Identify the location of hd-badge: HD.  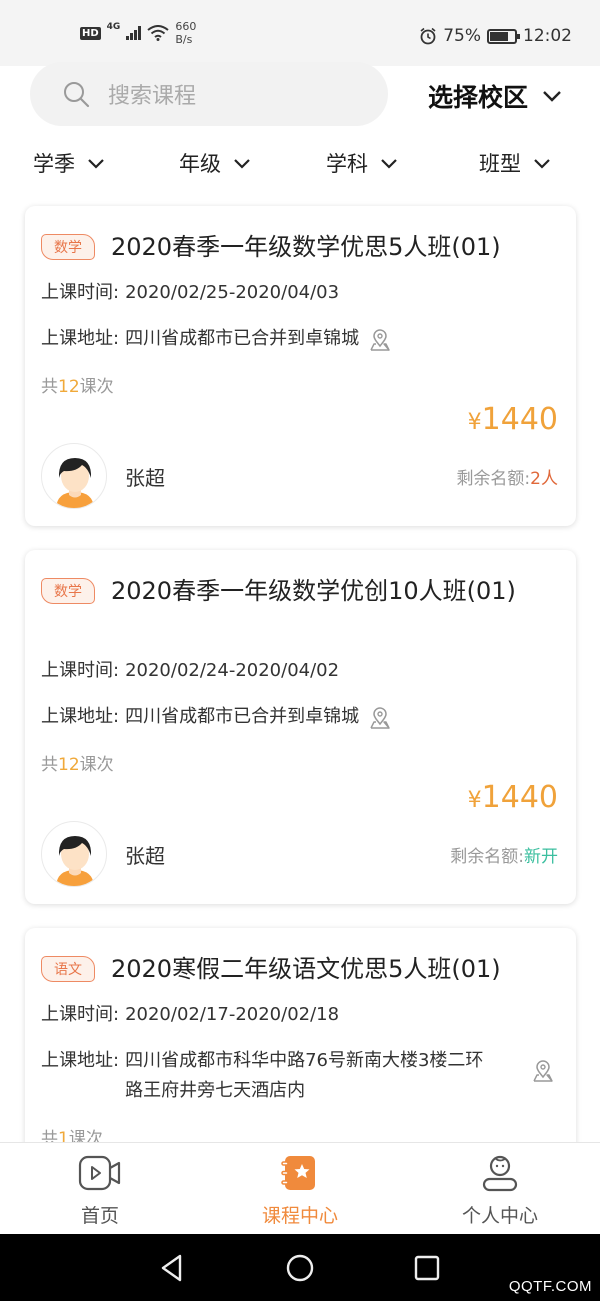
(90, 33).